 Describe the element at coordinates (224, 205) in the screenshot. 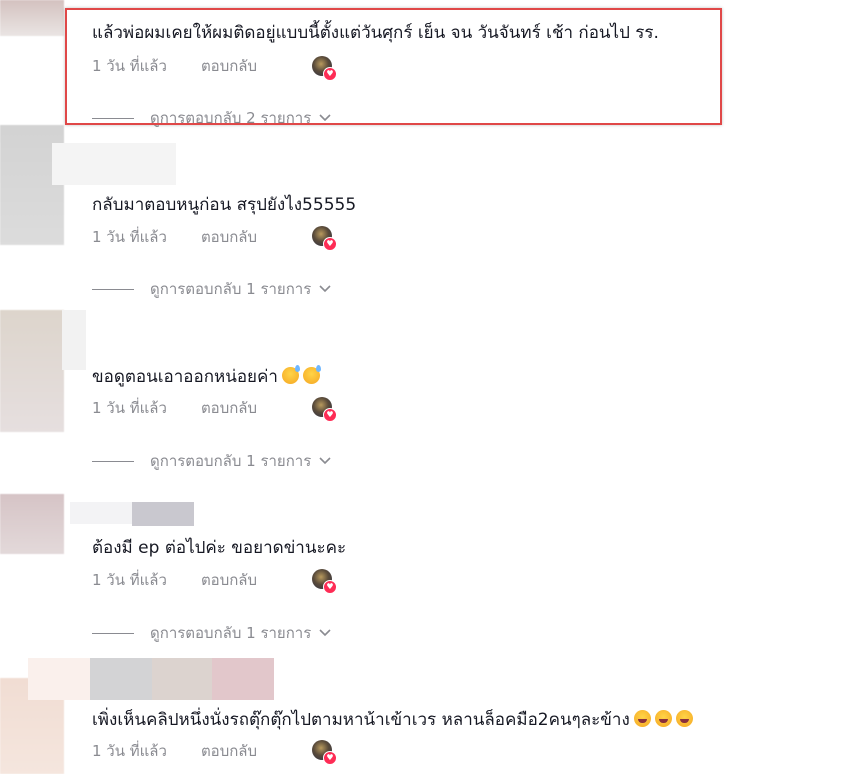

I see `comment-text: กลับมาตอบหนูก่อน สรุปยังไง55555` at that location.